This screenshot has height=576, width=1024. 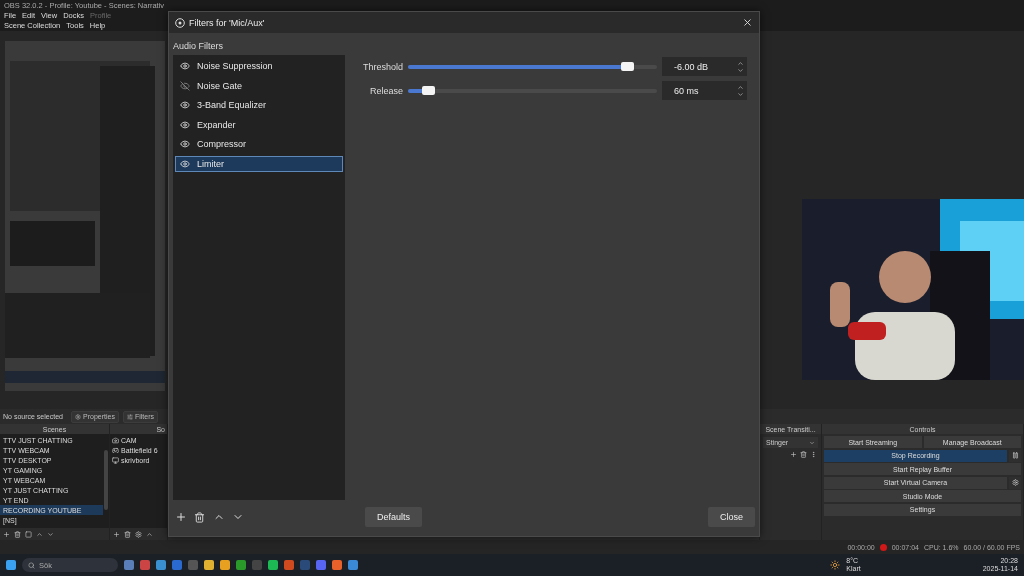 I want to click on filter-name: Limiter, so click(x=210, y=163).